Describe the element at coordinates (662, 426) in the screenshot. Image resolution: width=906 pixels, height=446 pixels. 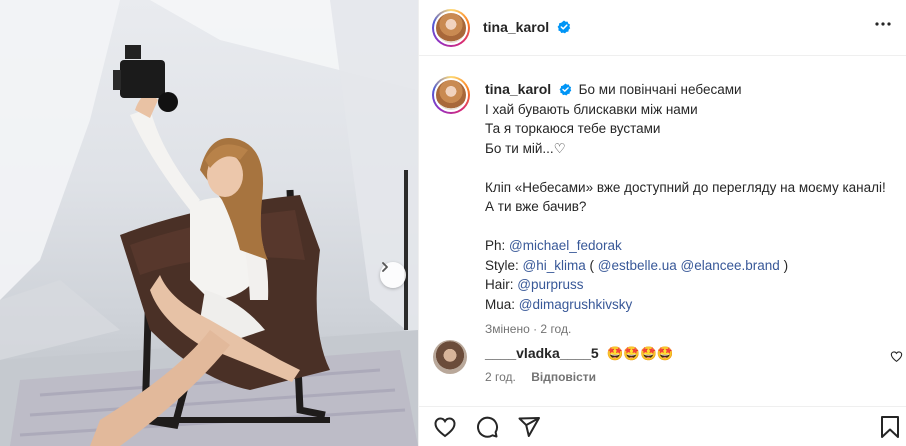
I see `action-bar` at that location.